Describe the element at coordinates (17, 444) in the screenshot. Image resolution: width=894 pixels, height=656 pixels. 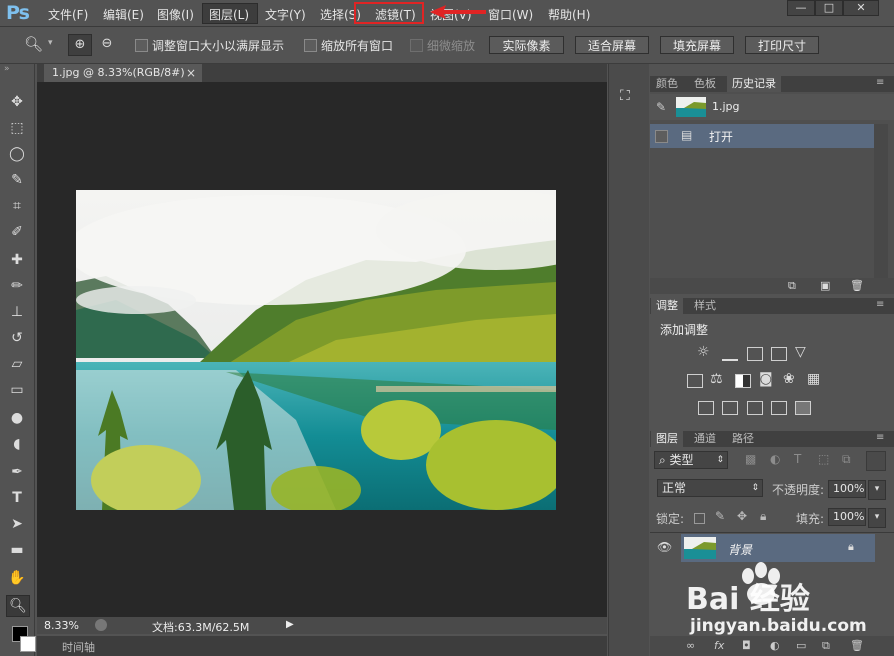
I see `dodge-tool-icon: ◖` at that location.